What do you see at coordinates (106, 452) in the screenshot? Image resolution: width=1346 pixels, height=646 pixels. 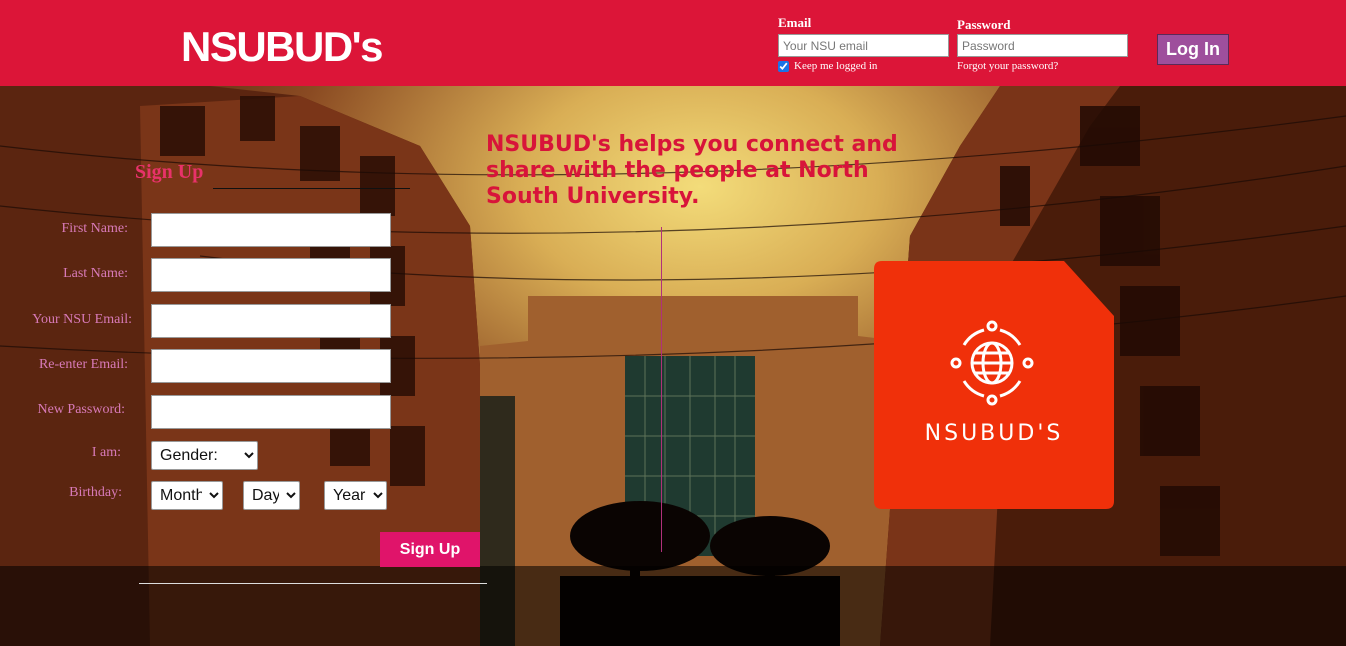 I see `gender-label: I am:` at bounding box center [106, 452].